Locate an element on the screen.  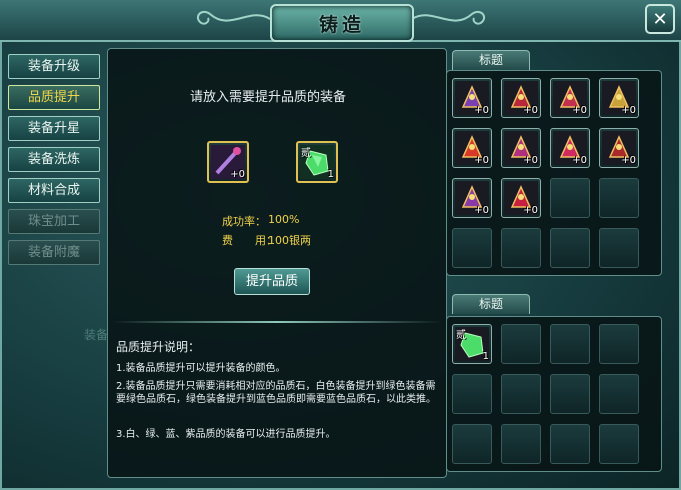
divider is located at coordinates (277, 322).